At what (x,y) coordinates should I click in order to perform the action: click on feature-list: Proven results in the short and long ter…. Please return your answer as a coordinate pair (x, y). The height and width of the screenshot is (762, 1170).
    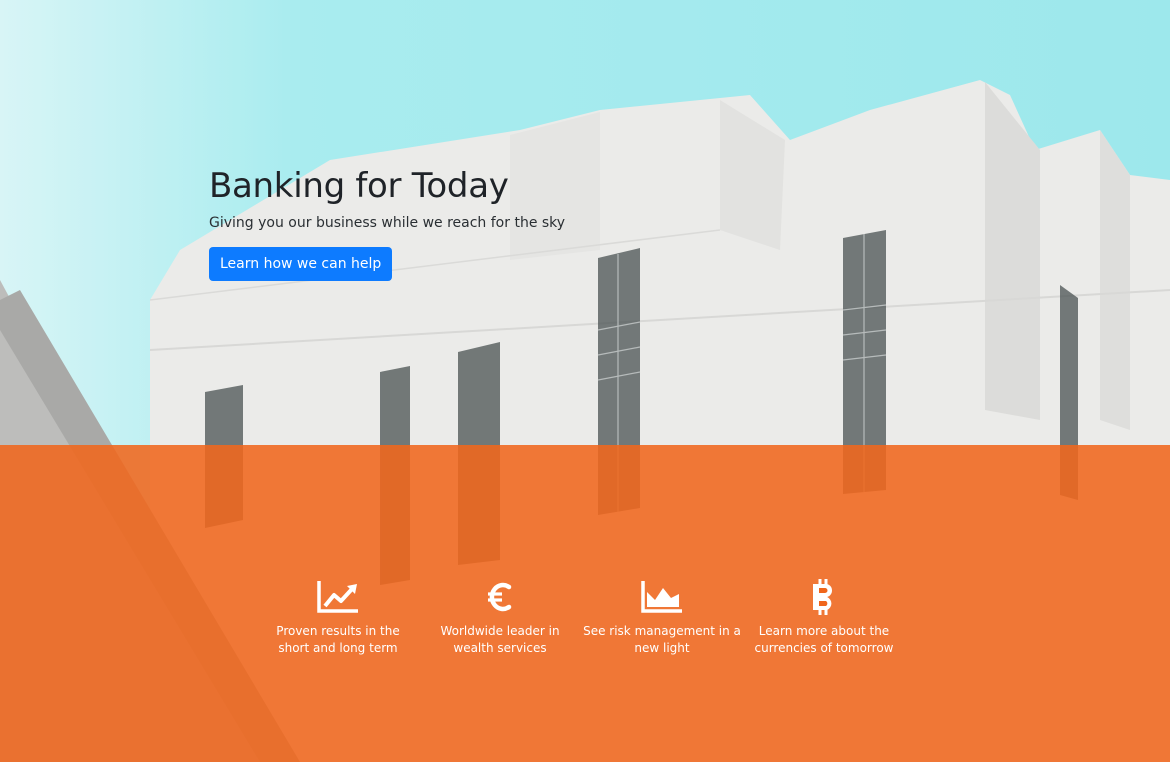
    Looking at the image, I should click on (582, 617).